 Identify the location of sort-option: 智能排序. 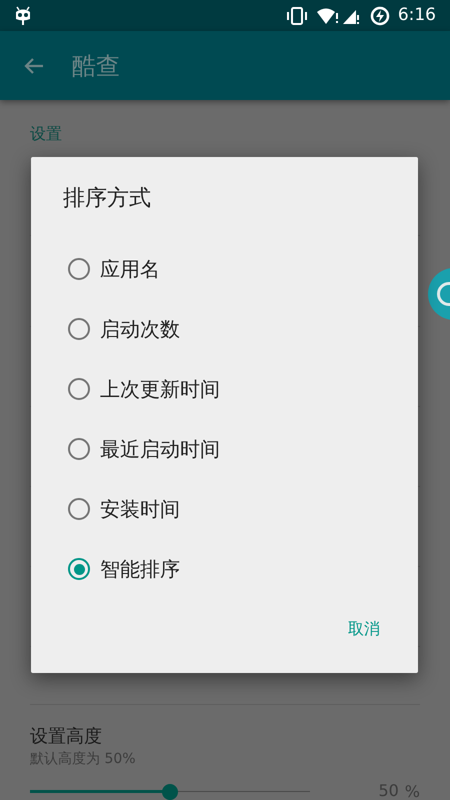
(224, 569).